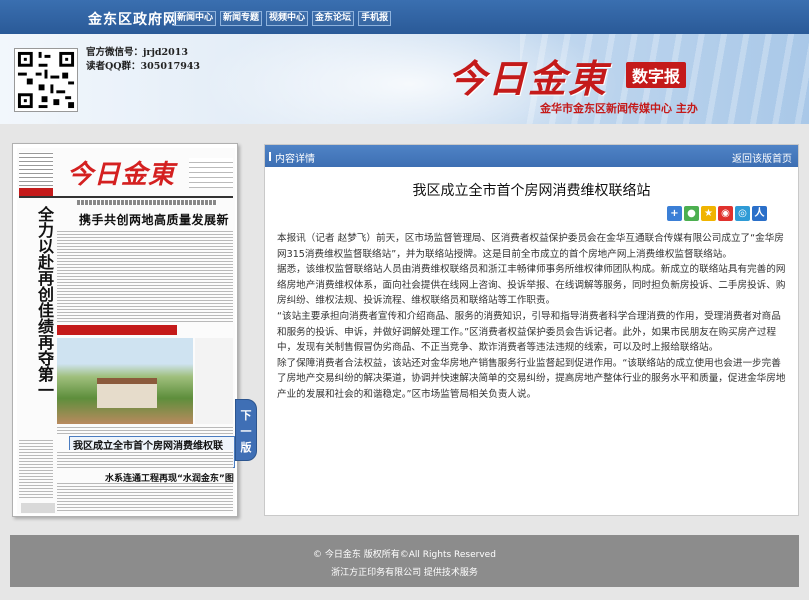  What do you see at coordinates (725, 213) in the screenshot?
I see `weibo-icon: ◉` at bounding box center [725, 213].